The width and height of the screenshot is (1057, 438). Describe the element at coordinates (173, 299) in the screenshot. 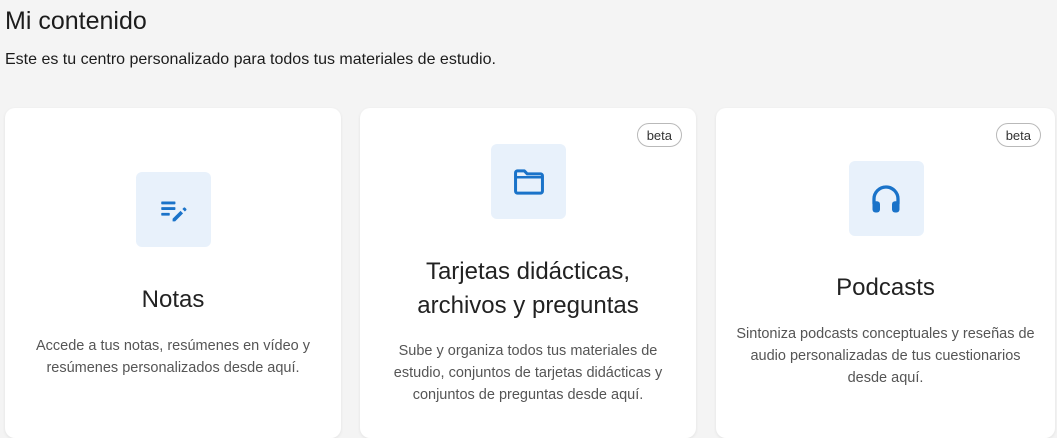

I see `notes-card-title: Notas` at that location.